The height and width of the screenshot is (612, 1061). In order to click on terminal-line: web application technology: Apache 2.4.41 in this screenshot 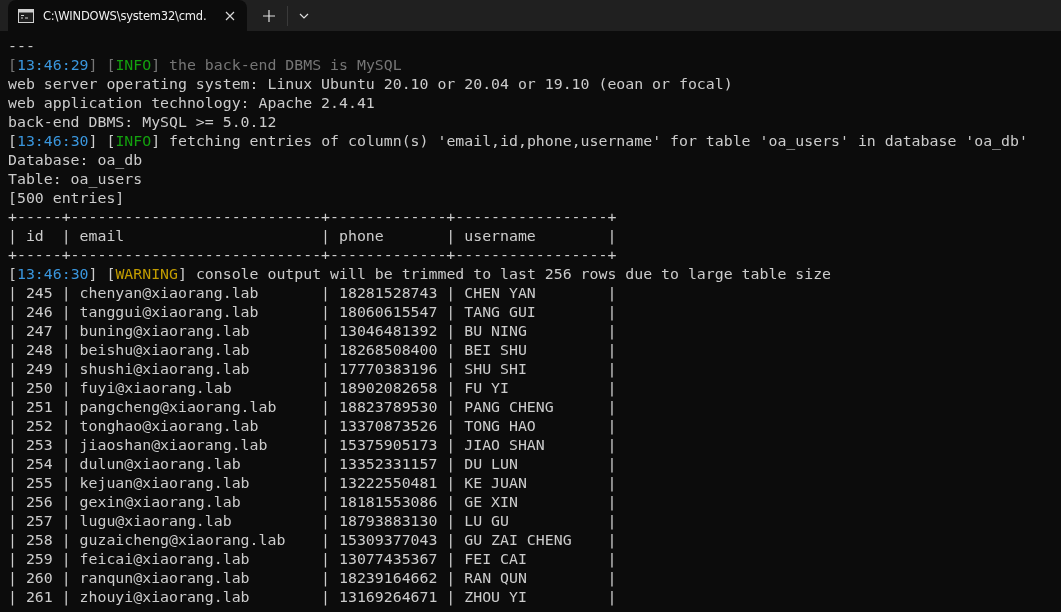, I will do `click(191, 104)`.